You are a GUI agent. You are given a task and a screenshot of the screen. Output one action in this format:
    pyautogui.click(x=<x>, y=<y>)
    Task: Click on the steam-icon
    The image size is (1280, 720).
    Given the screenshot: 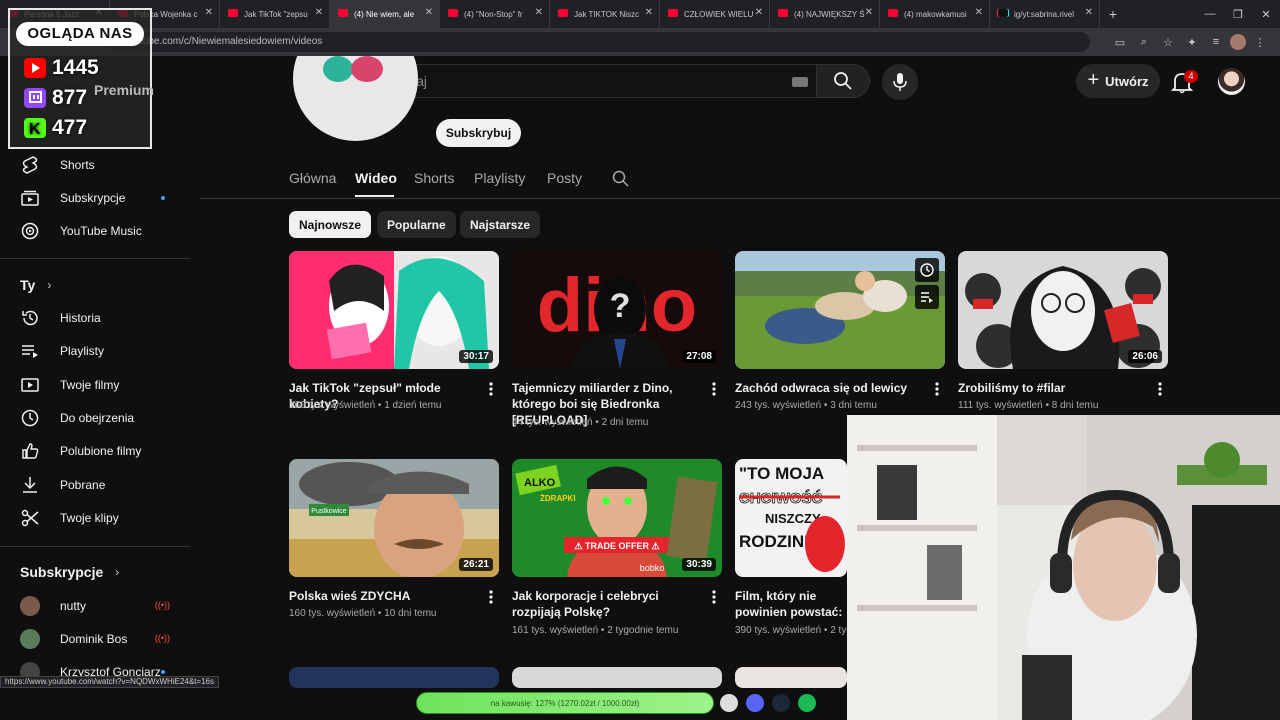 What is the action you would take?
    pyautogui.click(x=781, y=703)
    